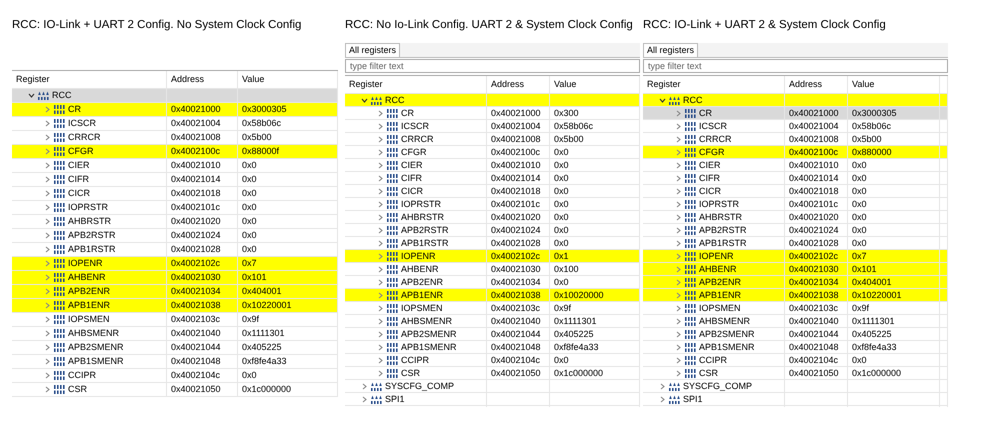 The width and height of the screenshot is (998, 432). Describe the element at coordinates (196, 221) in the screenshot. I see `address-text: 0x40021020` at that location.